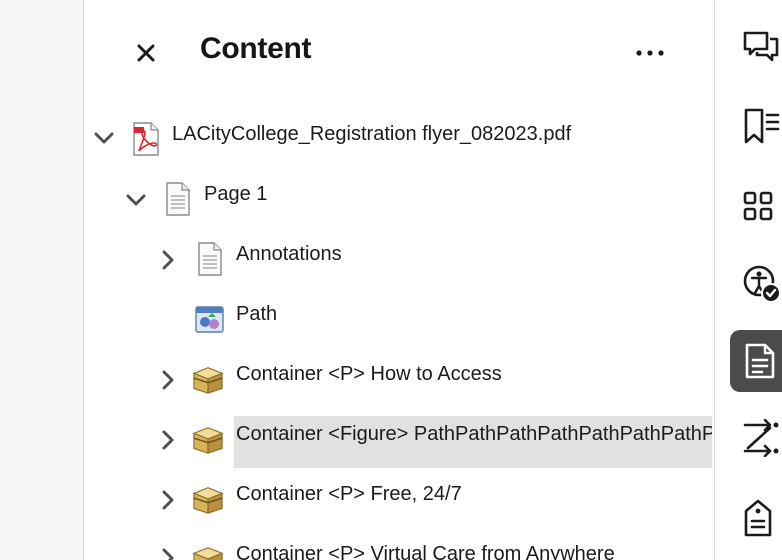 This screenshot has width=782, height=560. I want to click on close-panel-button, so click(146, 53).